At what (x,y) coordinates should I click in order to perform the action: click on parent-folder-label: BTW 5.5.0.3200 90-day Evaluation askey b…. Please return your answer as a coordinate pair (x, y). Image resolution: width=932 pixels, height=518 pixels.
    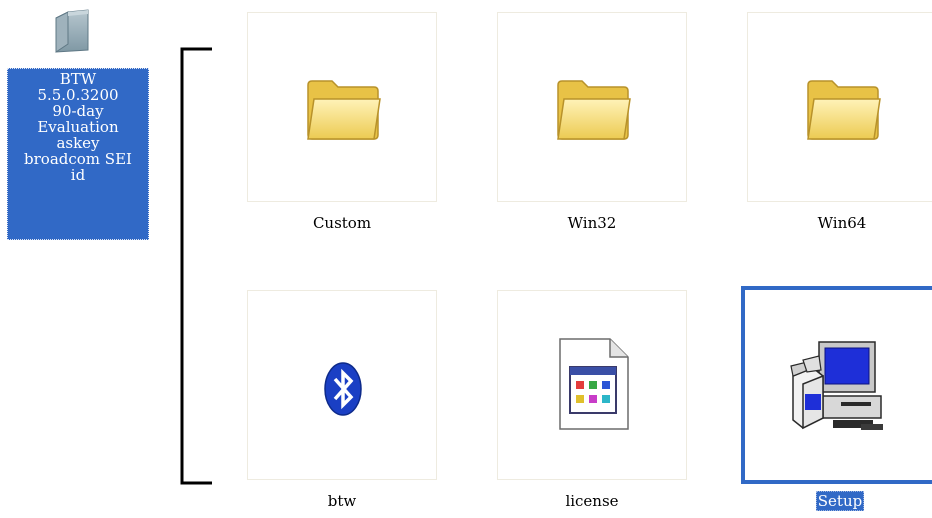
    Looking at the image, I should click on (78, 154).